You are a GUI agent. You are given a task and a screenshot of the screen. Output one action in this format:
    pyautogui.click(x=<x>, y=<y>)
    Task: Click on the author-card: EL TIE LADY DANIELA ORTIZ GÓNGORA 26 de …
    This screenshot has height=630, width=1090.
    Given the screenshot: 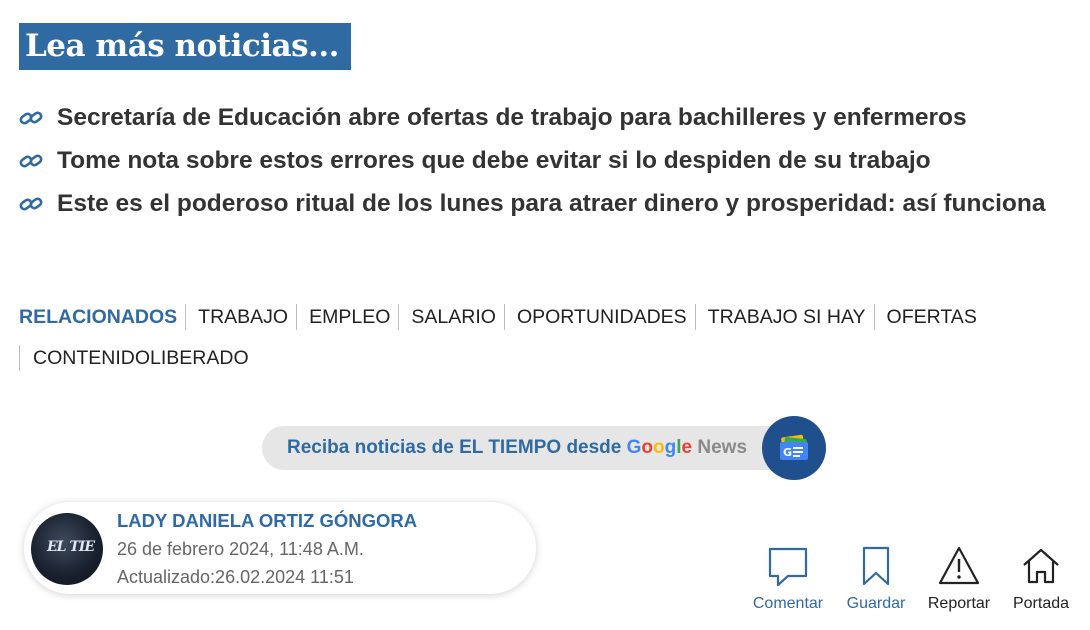 What is the action you would take?
    pyautogui.click(x=280, y=548)
    